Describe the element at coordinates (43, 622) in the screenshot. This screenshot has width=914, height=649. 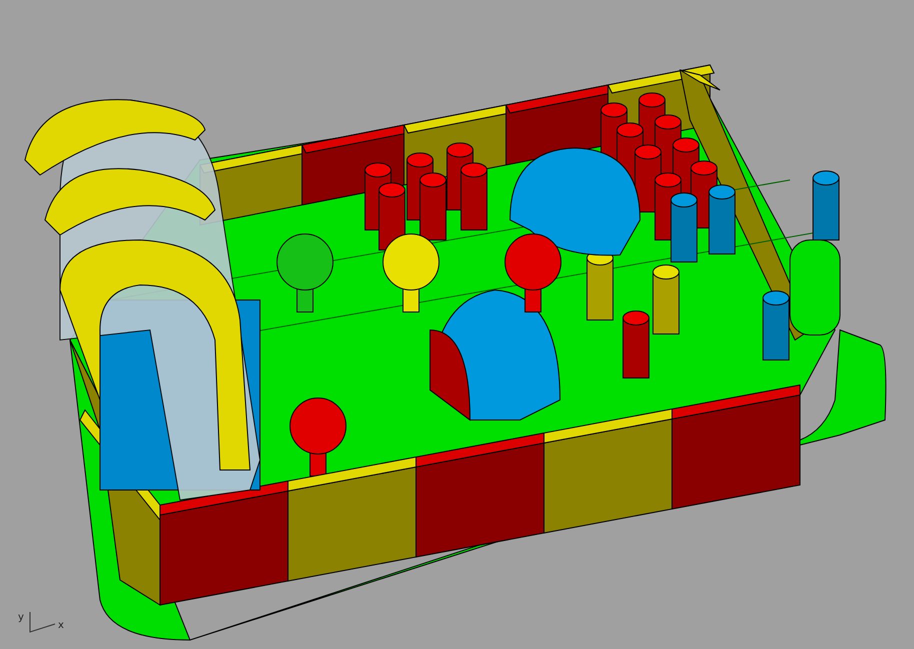
I see `axis-icon` at that location.